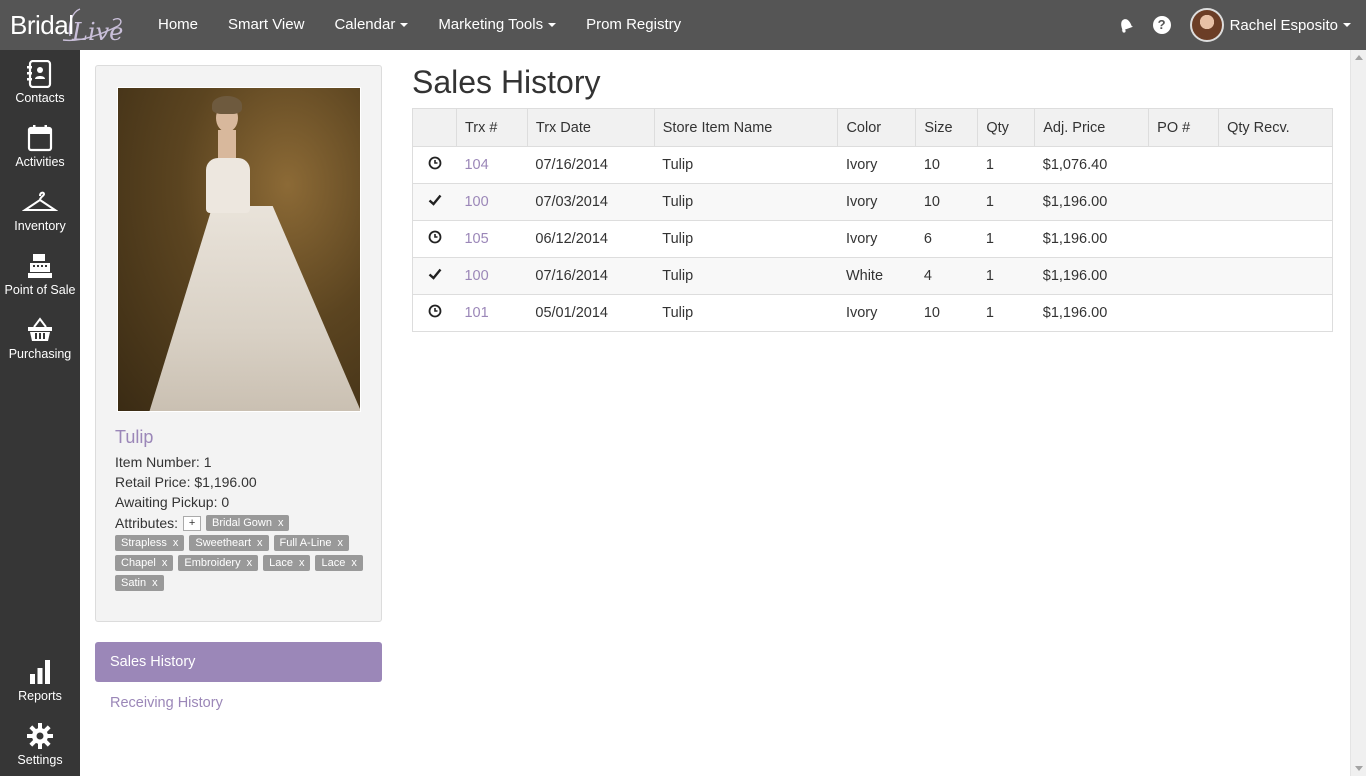 The height and width of the screenshot is (776, 1366). Describe the element at coordinates (40, 162) in the screenshot. I see `sidebar-item-label: Activities` at that location.